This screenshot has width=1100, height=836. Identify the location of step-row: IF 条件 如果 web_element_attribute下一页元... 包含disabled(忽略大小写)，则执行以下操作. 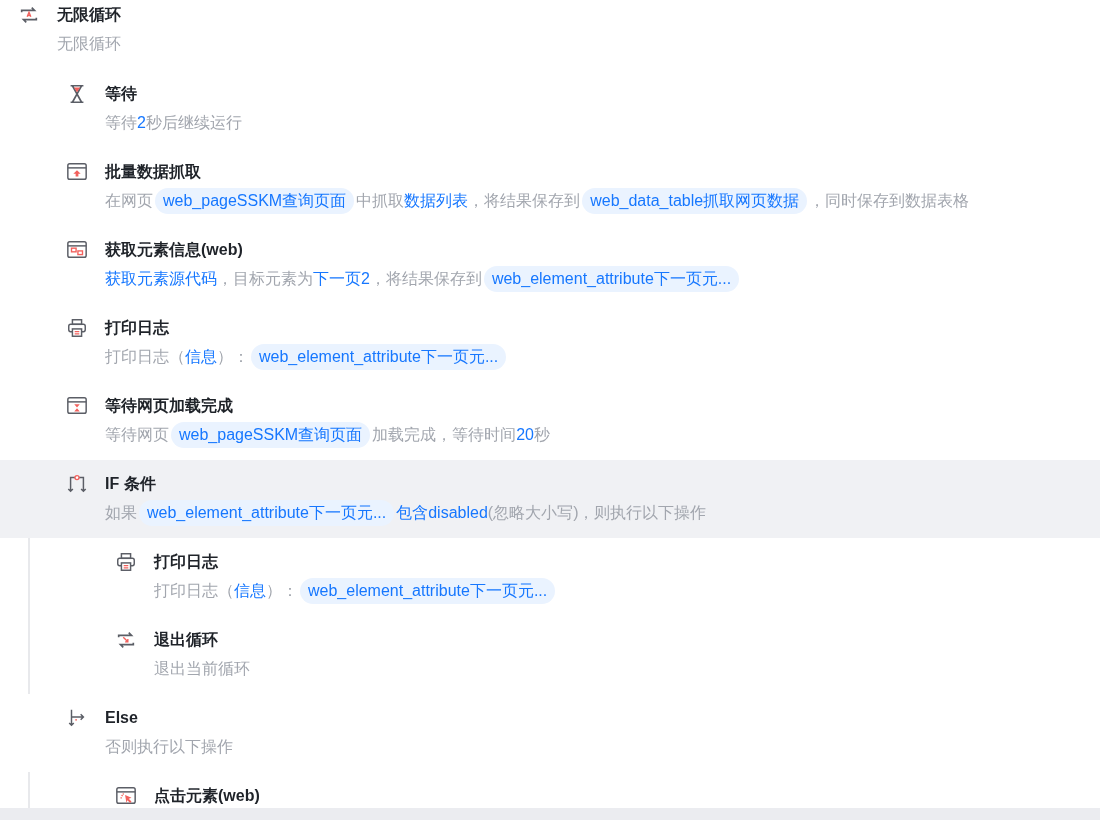
(550, 499).